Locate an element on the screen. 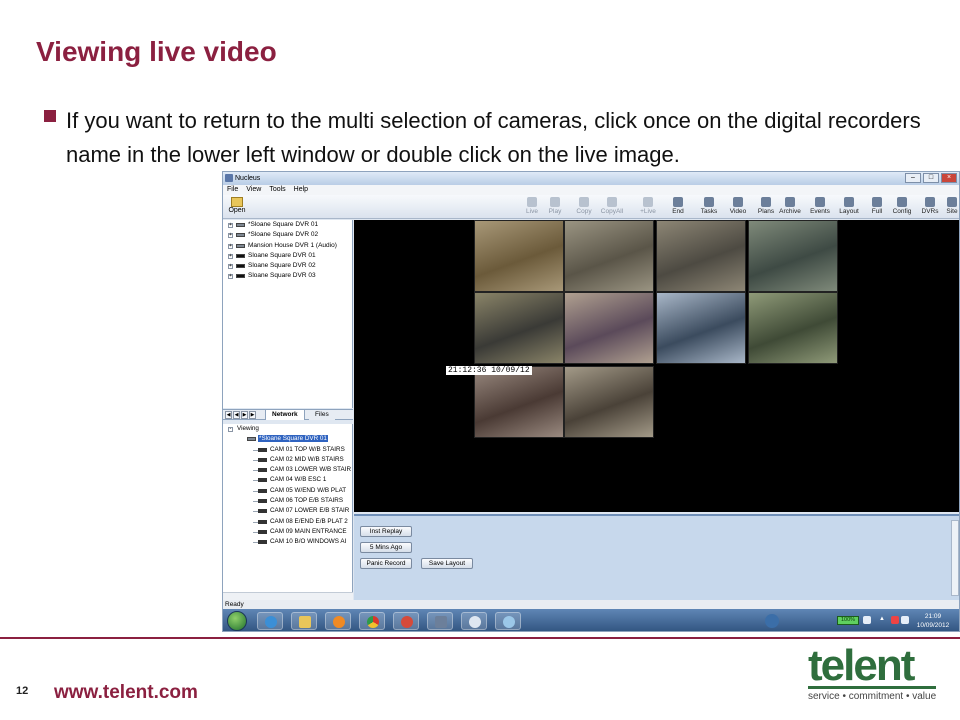 The image size is (960, 720). toolbar-button-video: Video is located at coordinates (738, 207).